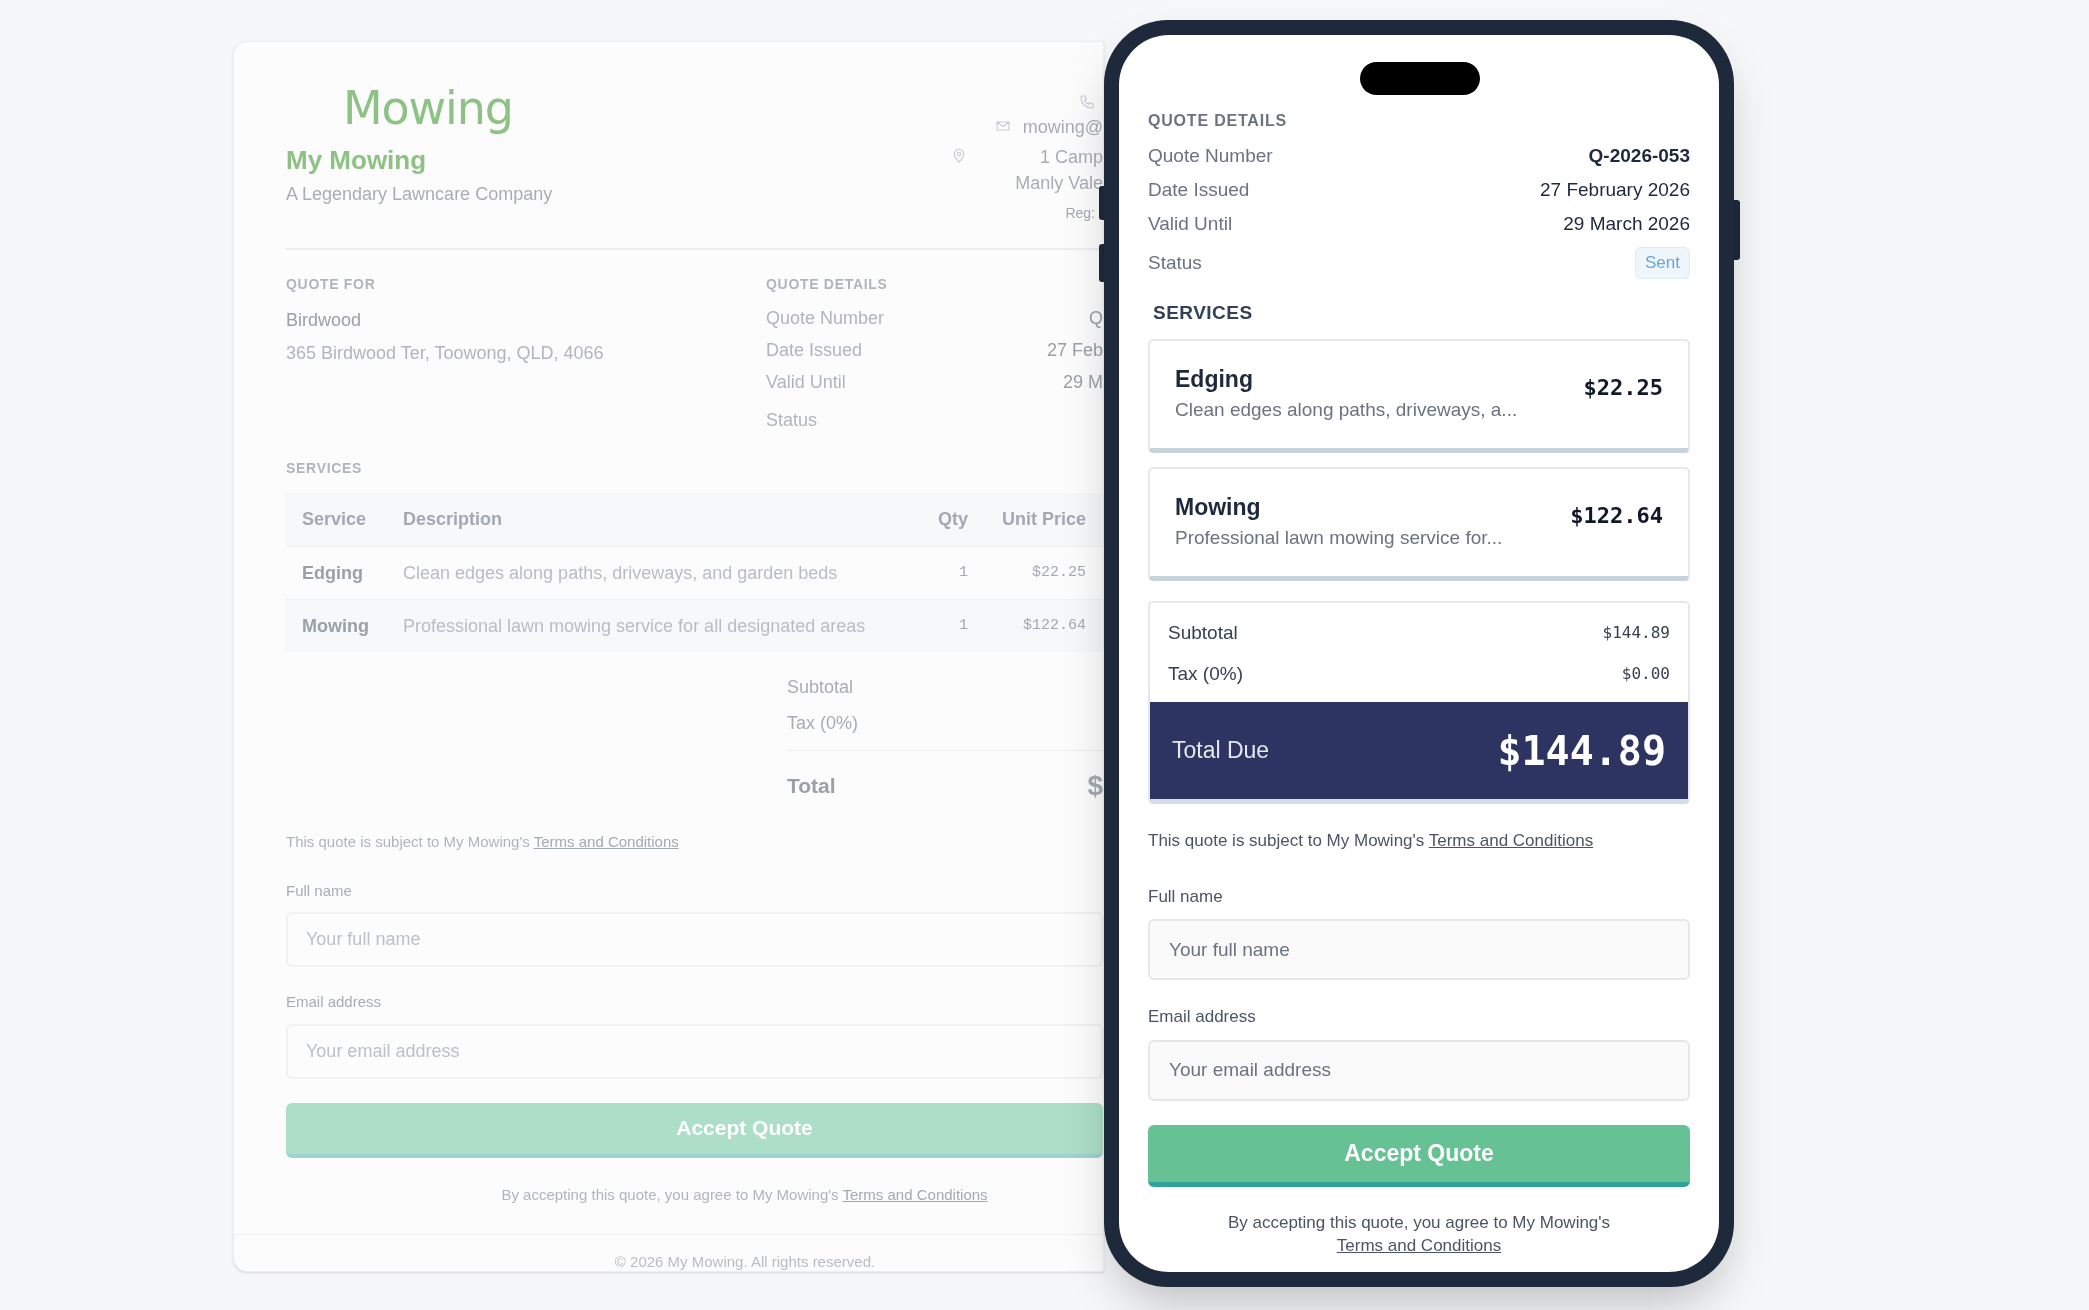 The height and width of the screenshot is (1310, 2089). Describe the element at coordinates (1626, 224) in the screenshot. I see `detail-value: 29 March 2026` at that location.